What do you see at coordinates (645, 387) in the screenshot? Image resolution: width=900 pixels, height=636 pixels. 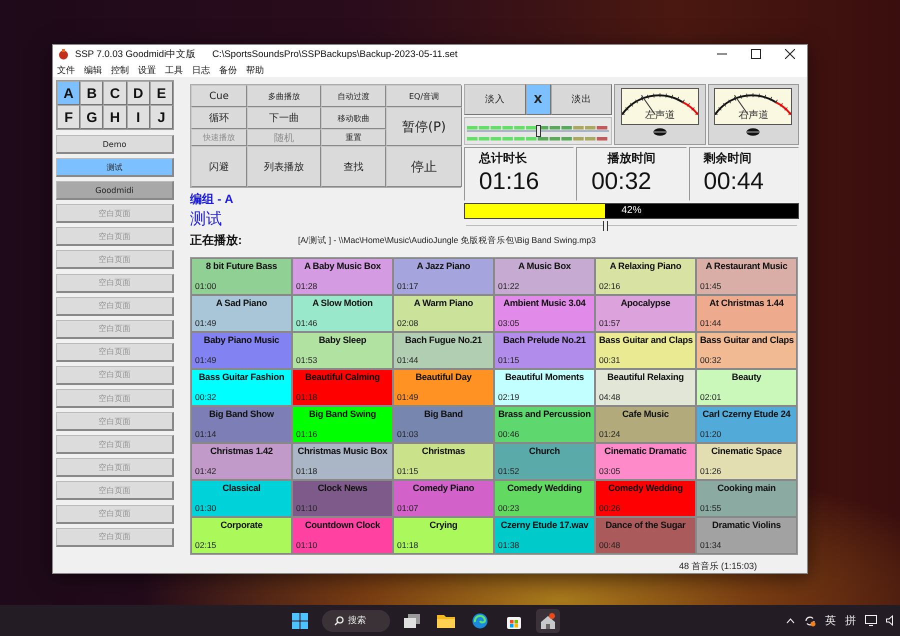 I see `track-tile: Beautiful Relaxing 04:48` at bounding box center [645, 387].